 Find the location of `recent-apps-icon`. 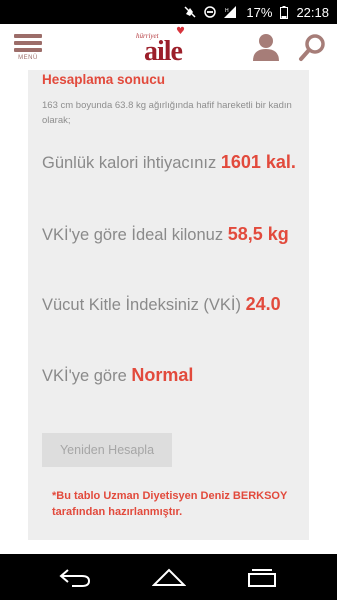

recent-apps-icon is located at coordinates (262, 578).